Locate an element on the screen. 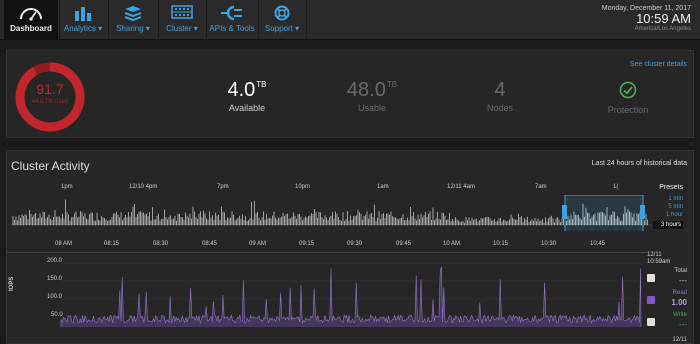 This screenshot has width=700, height=344. legend-read-name: Read is located at coordinates (679, 293).